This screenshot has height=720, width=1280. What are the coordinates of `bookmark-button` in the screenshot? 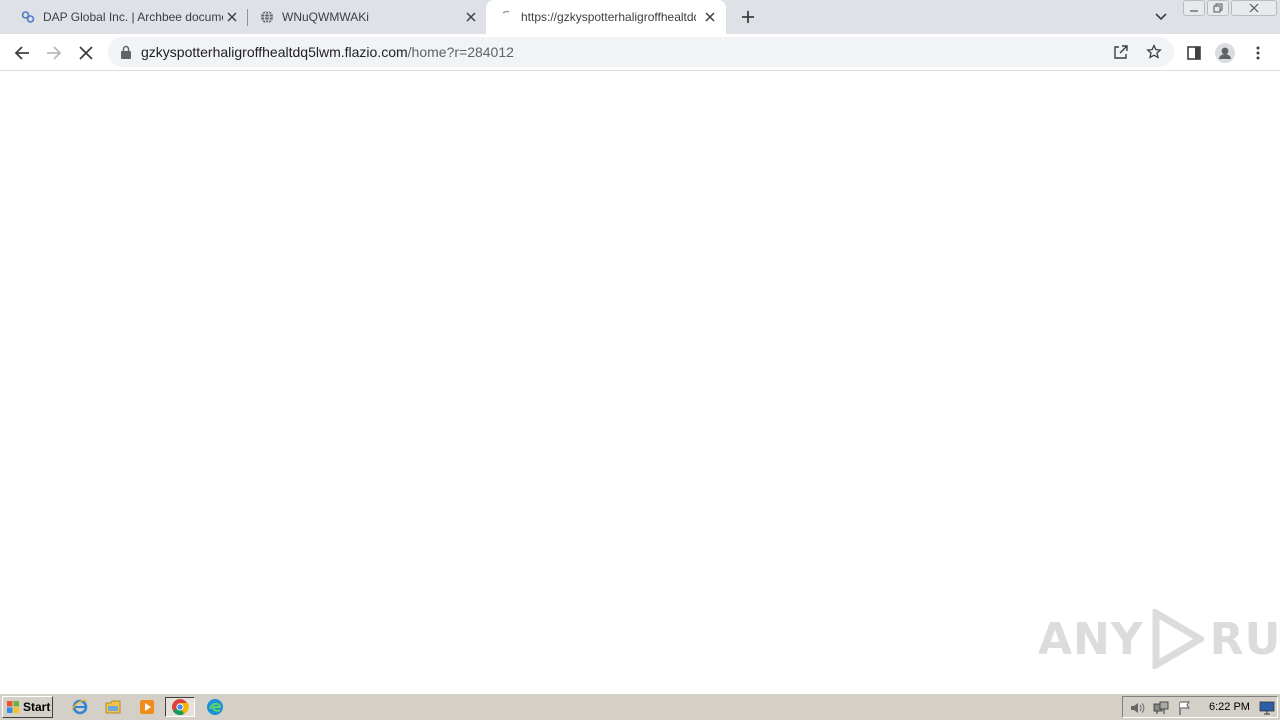 It's located at (1154, 52).